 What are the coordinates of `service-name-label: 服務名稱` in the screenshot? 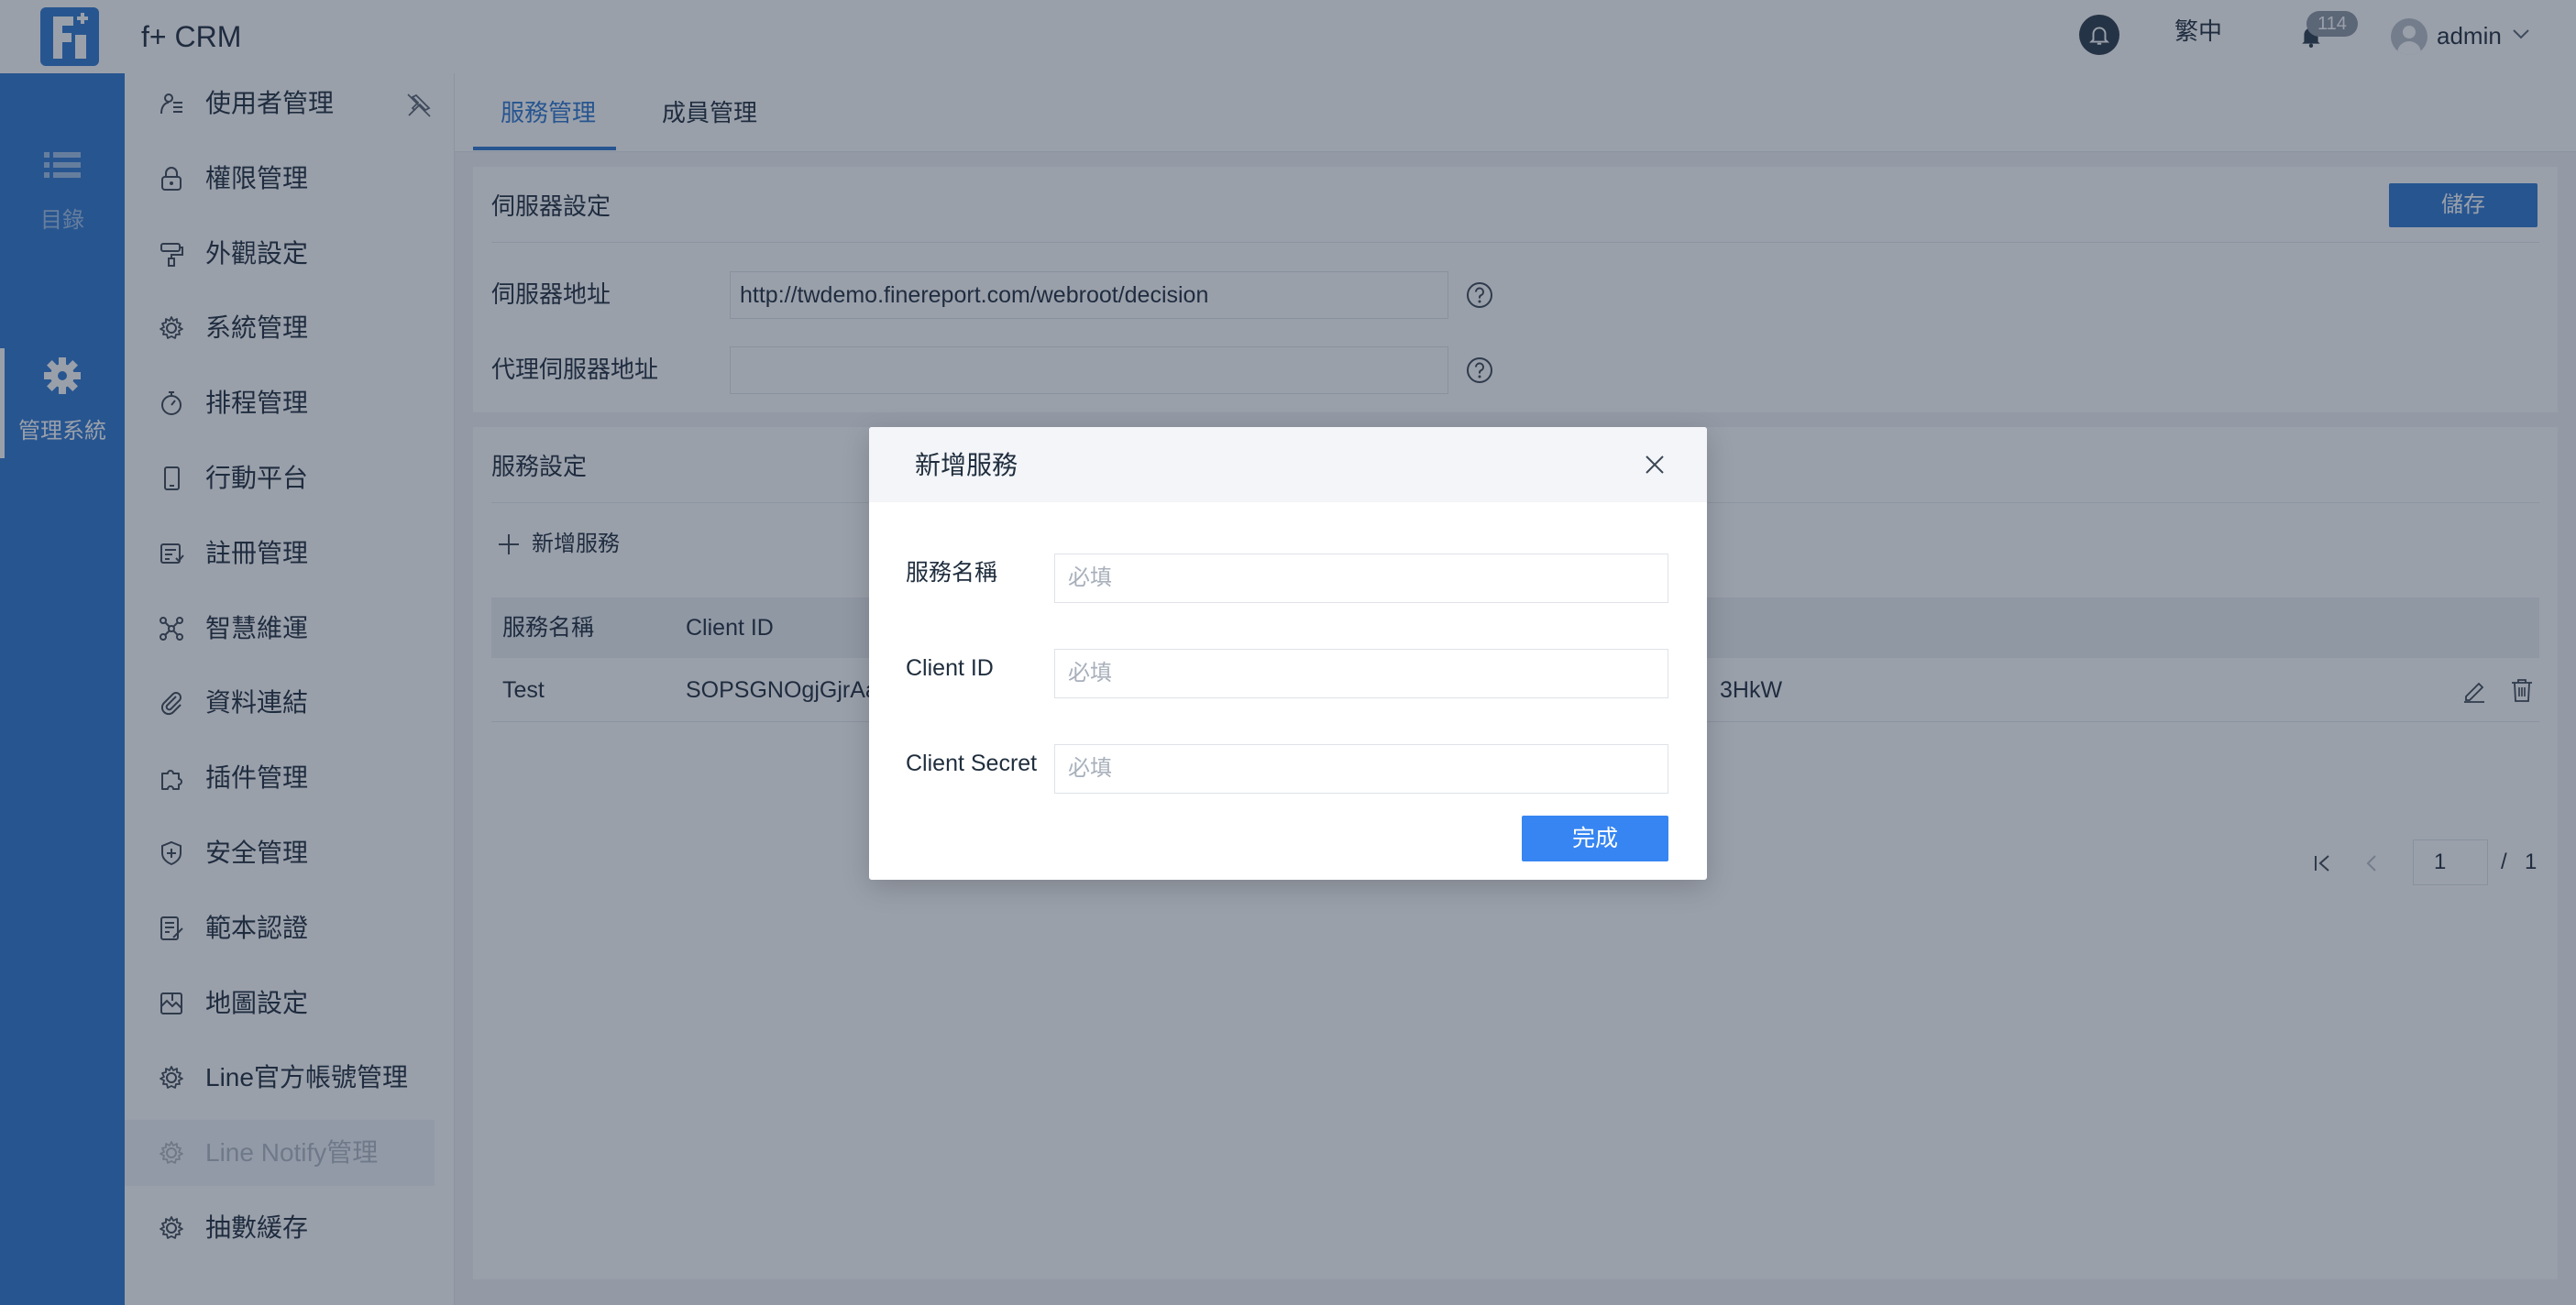 It's located at (952, 573).